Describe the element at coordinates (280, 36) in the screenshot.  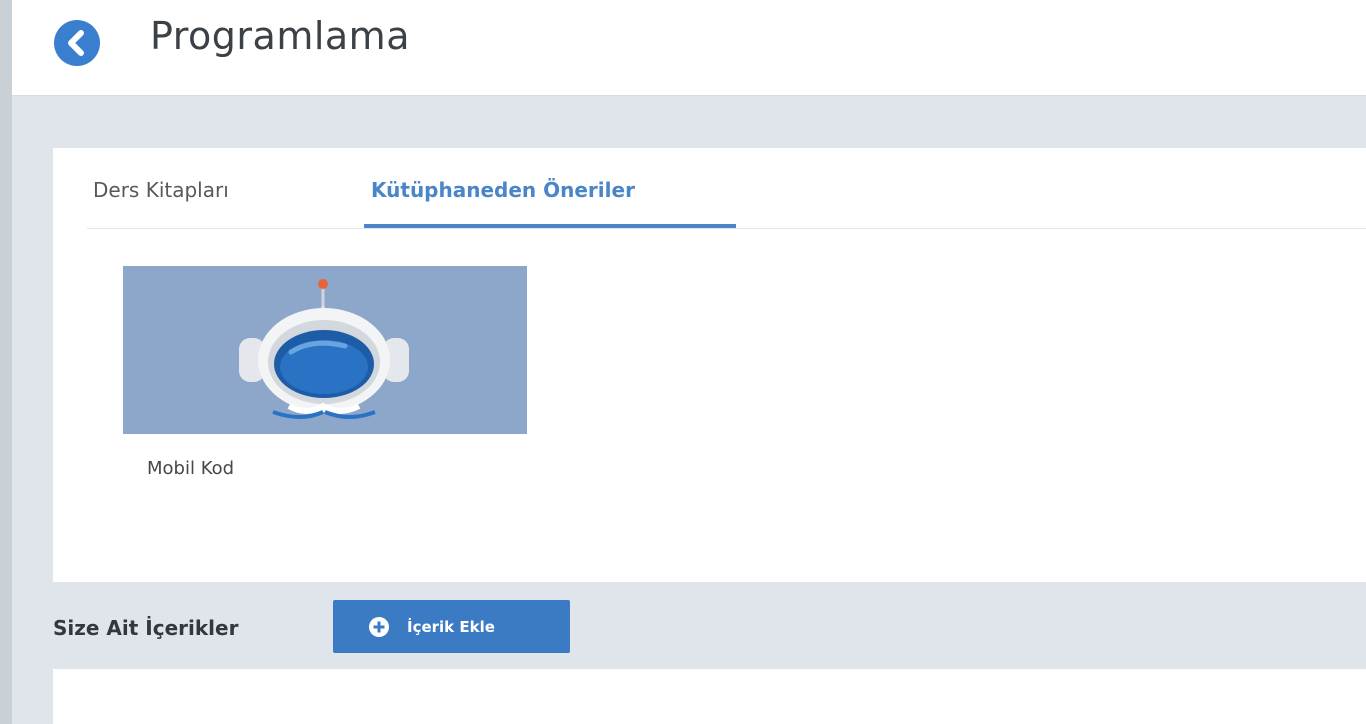
I see `page-title: Programlama` at that location.